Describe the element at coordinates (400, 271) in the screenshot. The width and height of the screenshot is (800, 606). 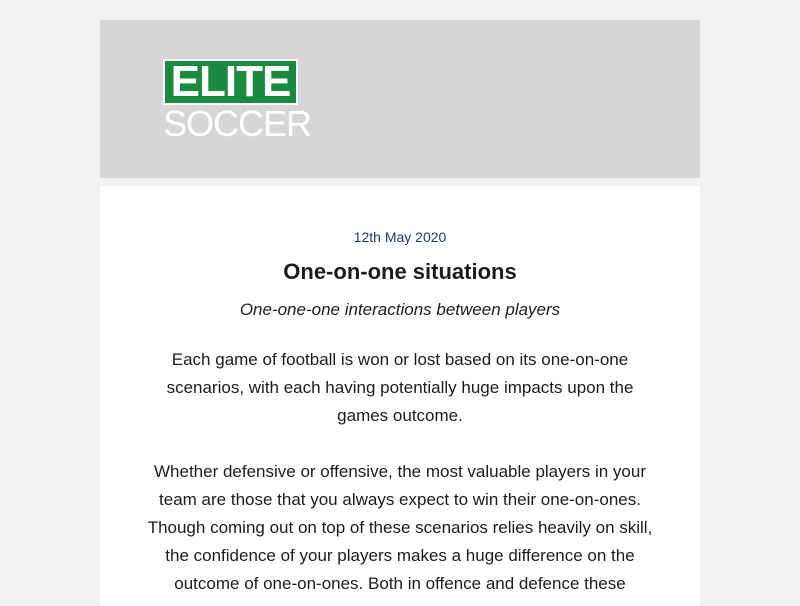
I see `article-title: One-on-one situations` at that location.